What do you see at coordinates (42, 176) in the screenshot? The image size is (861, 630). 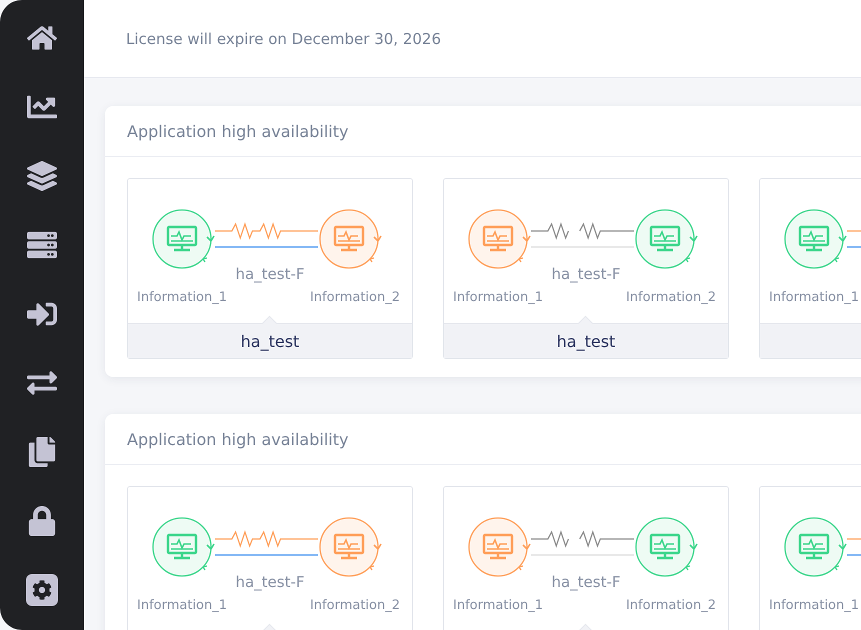 I see `layers-icon` at bounding box center [42, 176].